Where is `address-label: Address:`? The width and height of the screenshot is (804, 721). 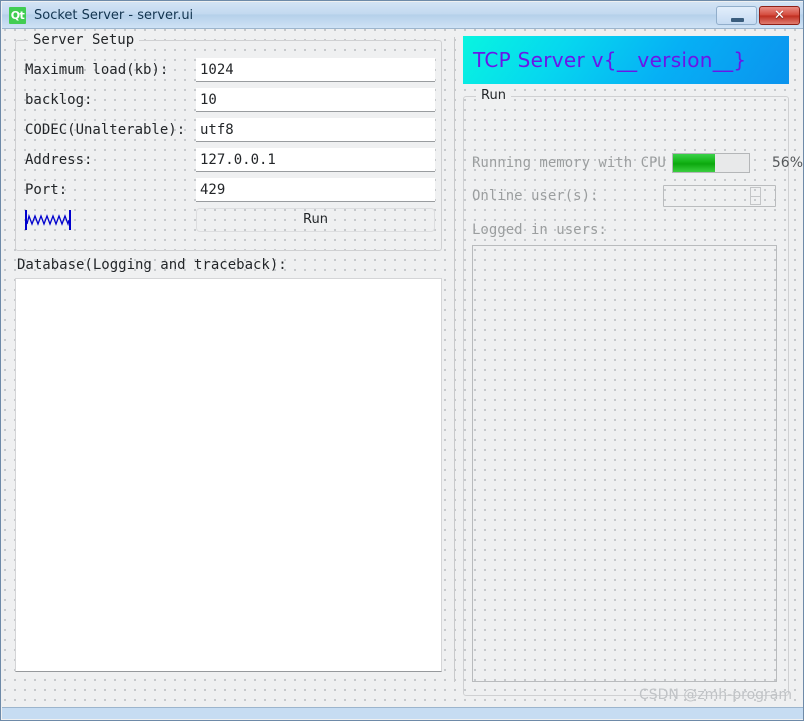 address-label: Address: is located at coordinates (59, 160).